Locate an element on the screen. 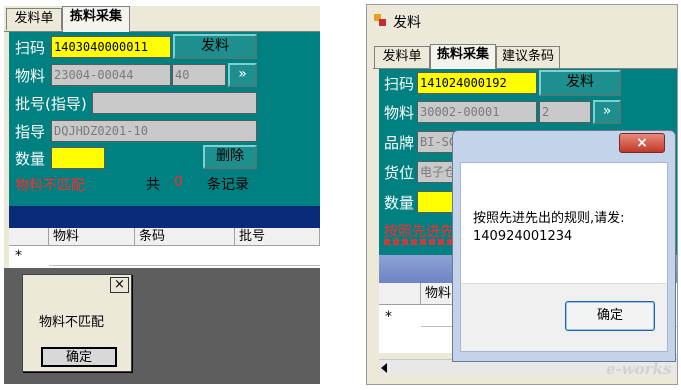 This screenshot has height=390, width=681. delete-button: 删除 is located at coordinates (230, 157).